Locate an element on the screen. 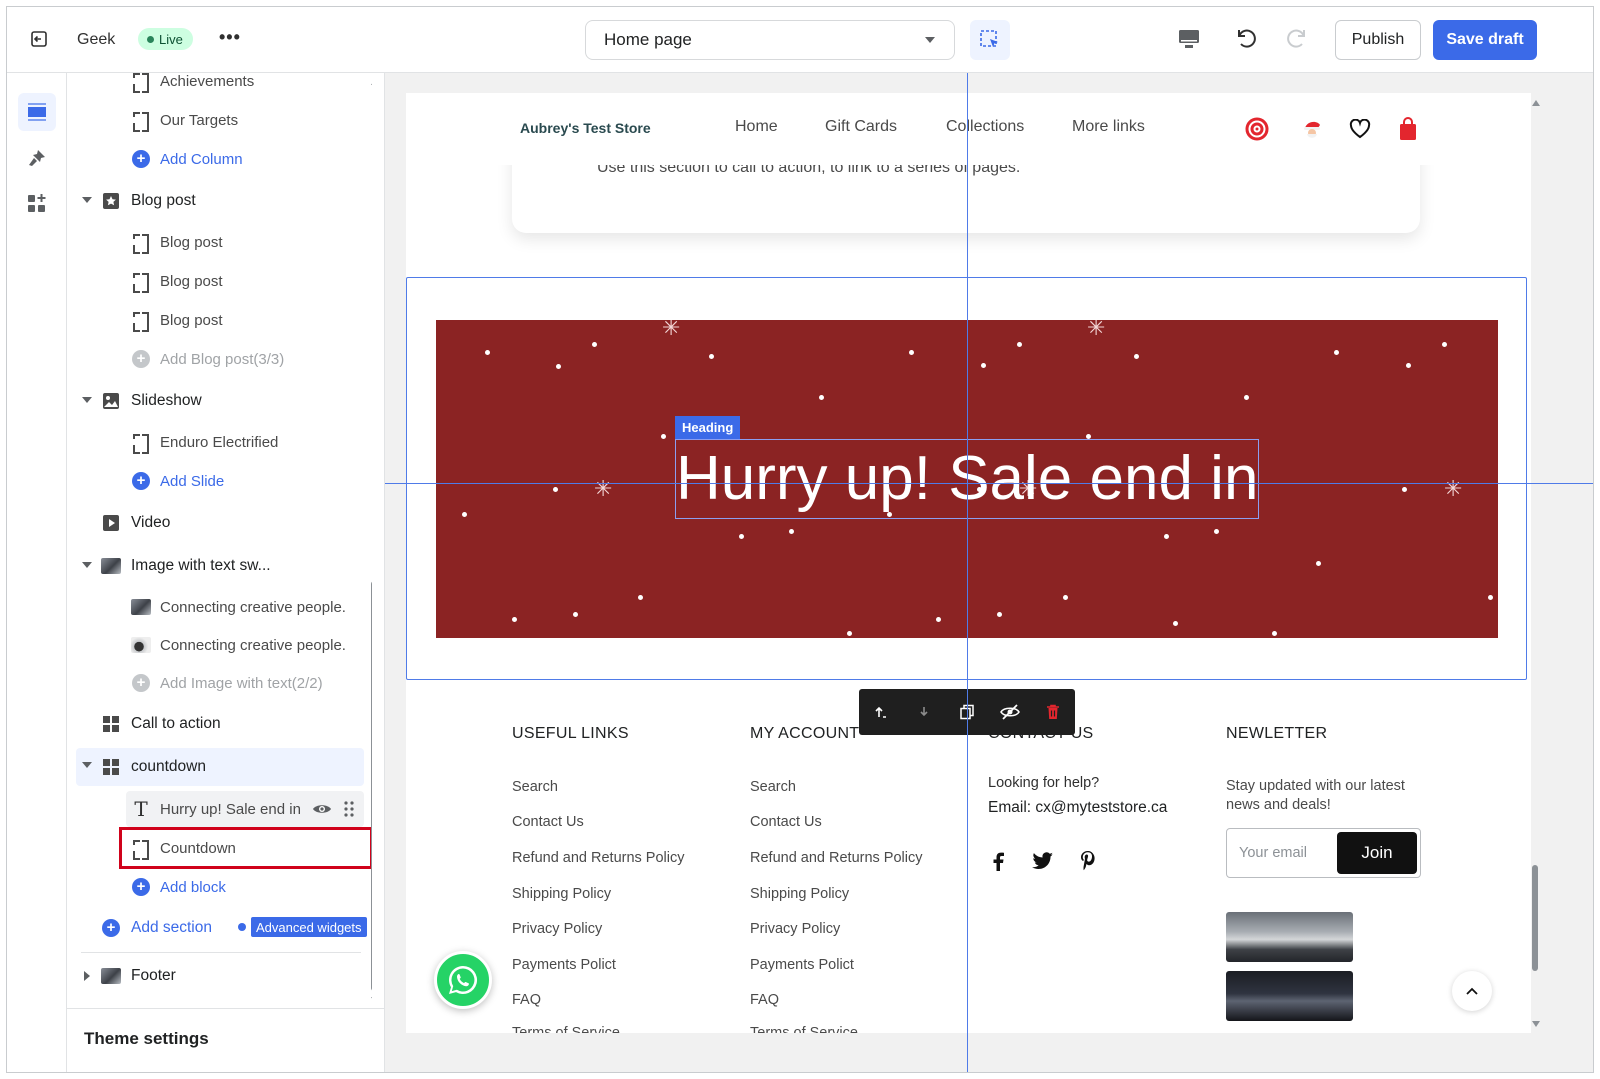 Image resolution: width=1600 pixels, height=1079 pixels. block-item-achievements: Achievements is located at coordinates (217, 86).